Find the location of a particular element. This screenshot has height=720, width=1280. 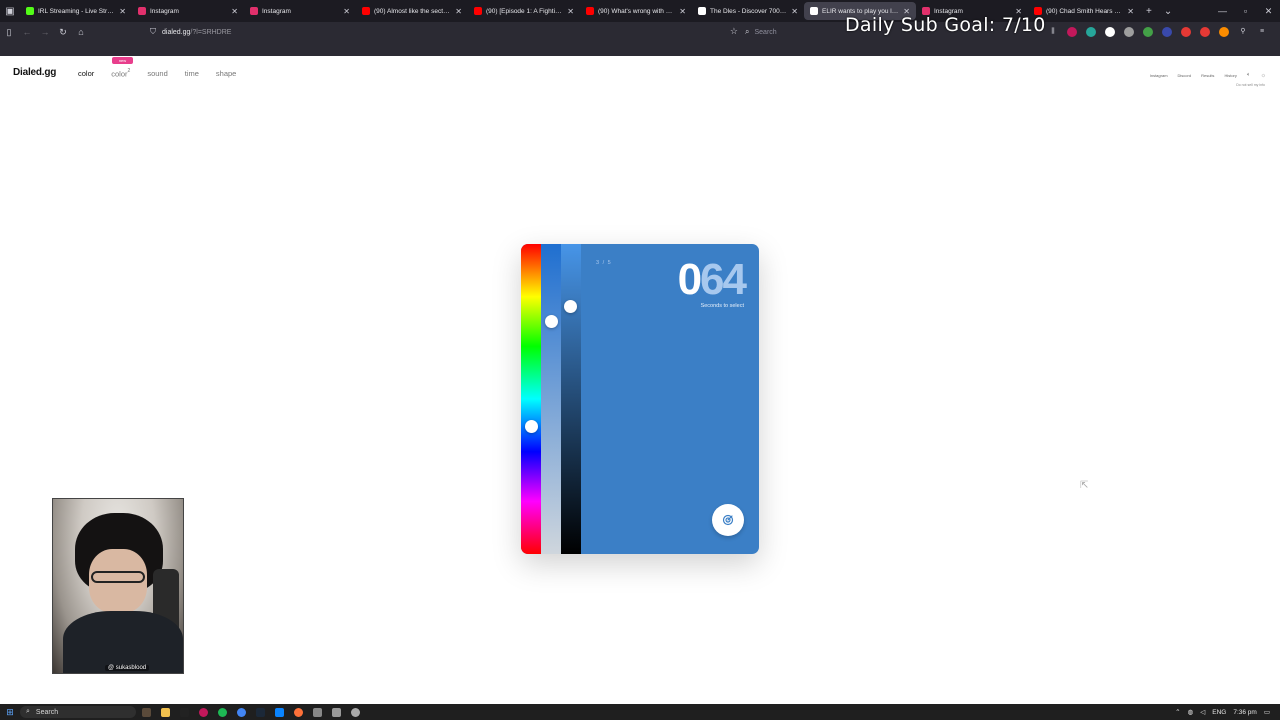

close-window-icon: ✕ is located at coordinates (1268, 11).